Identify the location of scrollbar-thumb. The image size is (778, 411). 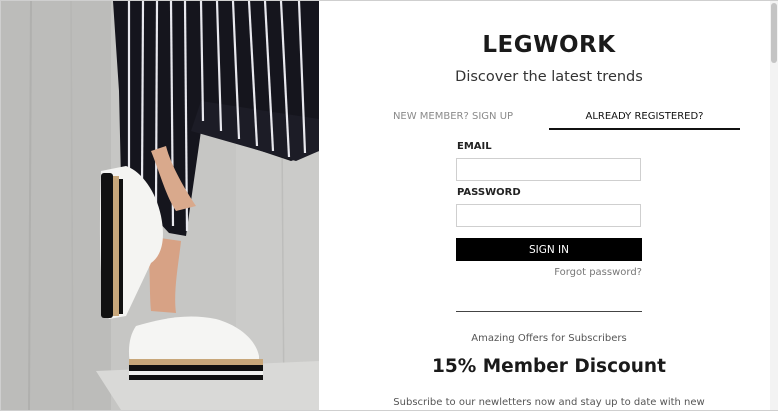
(774, 33).